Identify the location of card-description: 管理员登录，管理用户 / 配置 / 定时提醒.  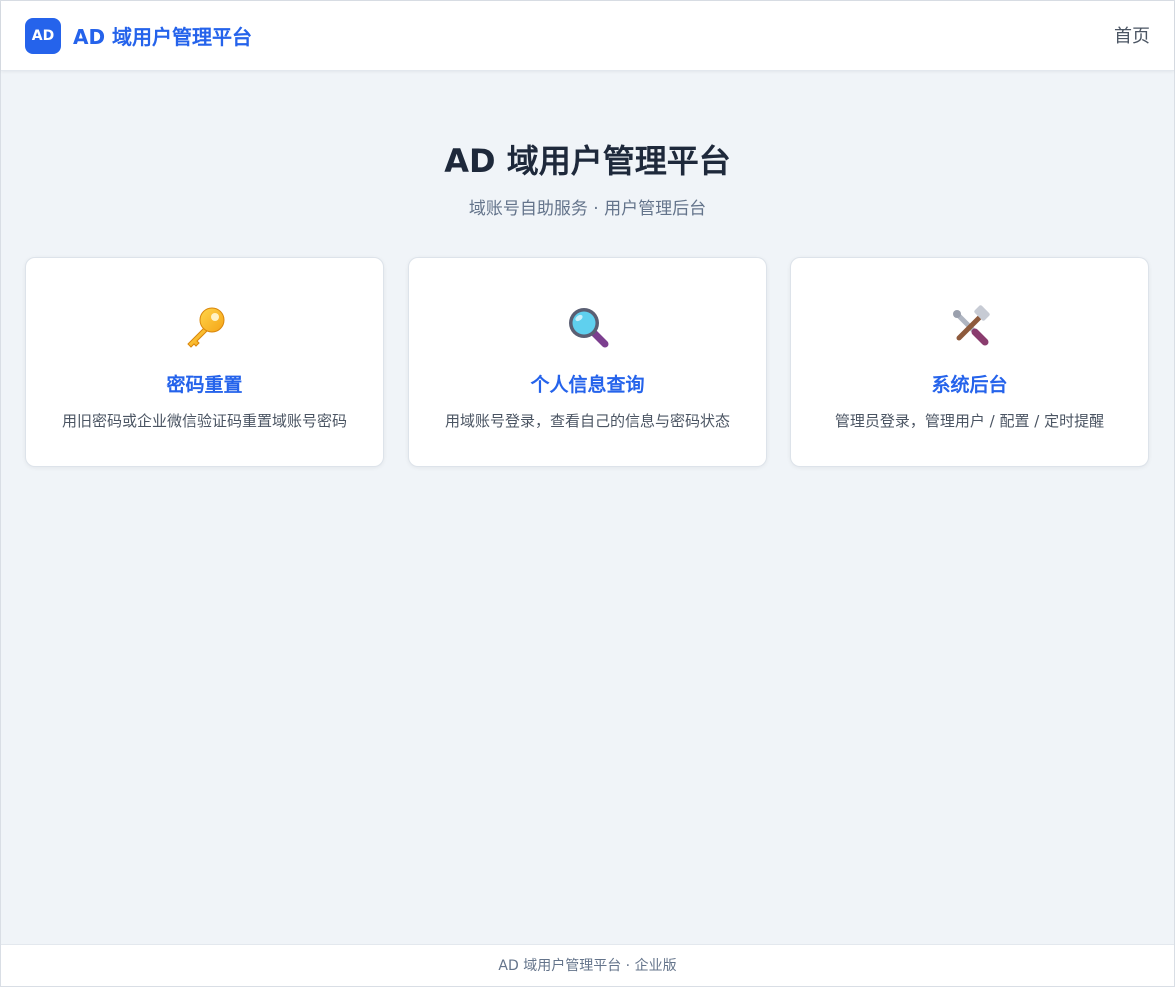
(969, 421).